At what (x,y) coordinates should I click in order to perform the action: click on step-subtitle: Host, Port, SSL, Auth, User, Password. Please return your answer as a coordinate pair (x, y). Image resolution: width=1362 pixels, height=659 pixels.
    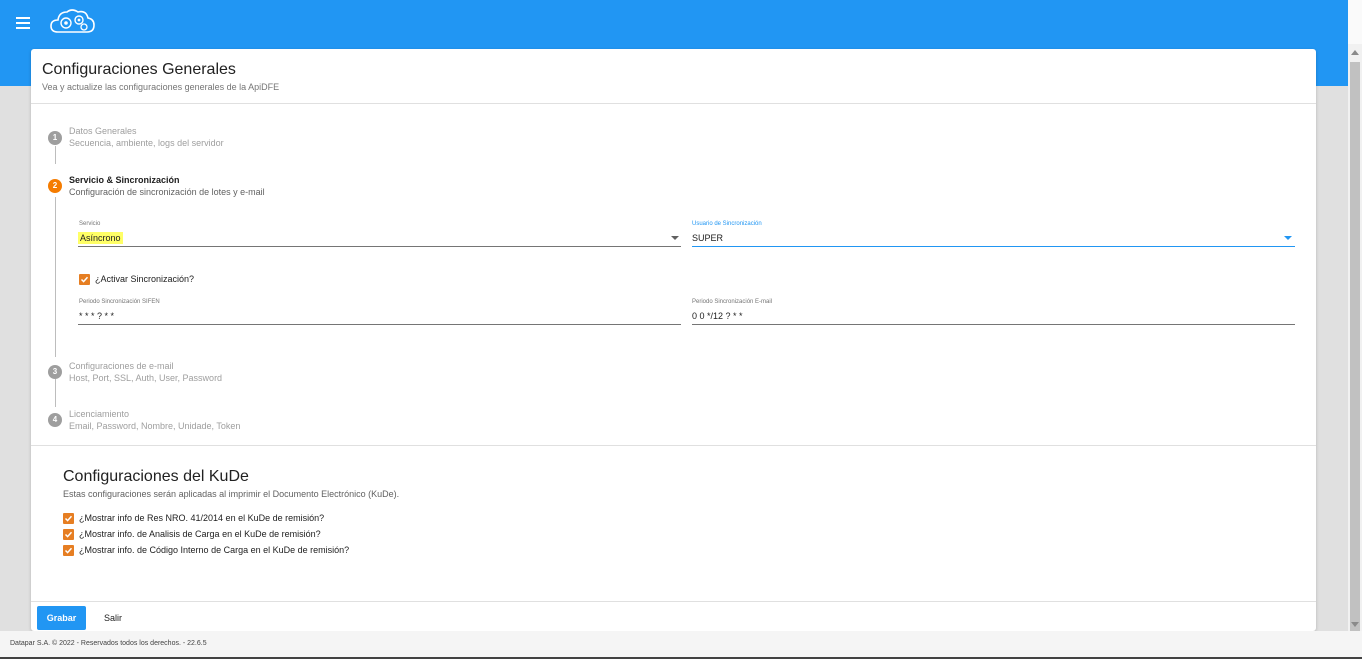
    Looking at the image, I should click on (146, 378).